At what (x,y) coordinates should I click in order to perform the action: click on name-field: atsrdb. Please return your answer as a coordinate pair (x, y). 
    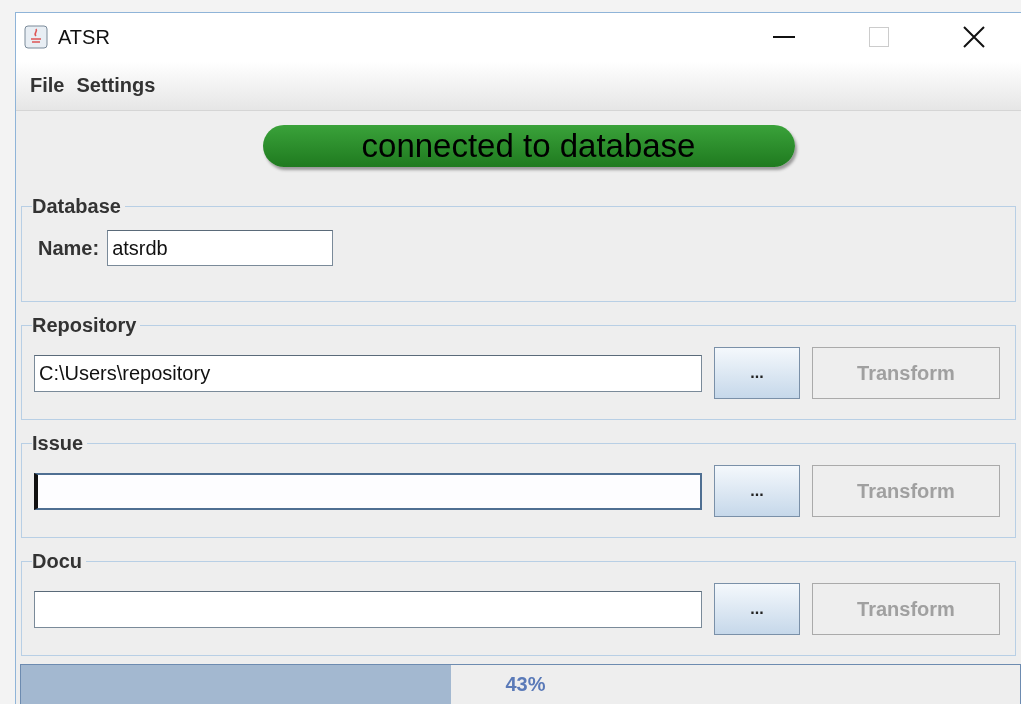
    Looking at the image, I should click on (220, 248).